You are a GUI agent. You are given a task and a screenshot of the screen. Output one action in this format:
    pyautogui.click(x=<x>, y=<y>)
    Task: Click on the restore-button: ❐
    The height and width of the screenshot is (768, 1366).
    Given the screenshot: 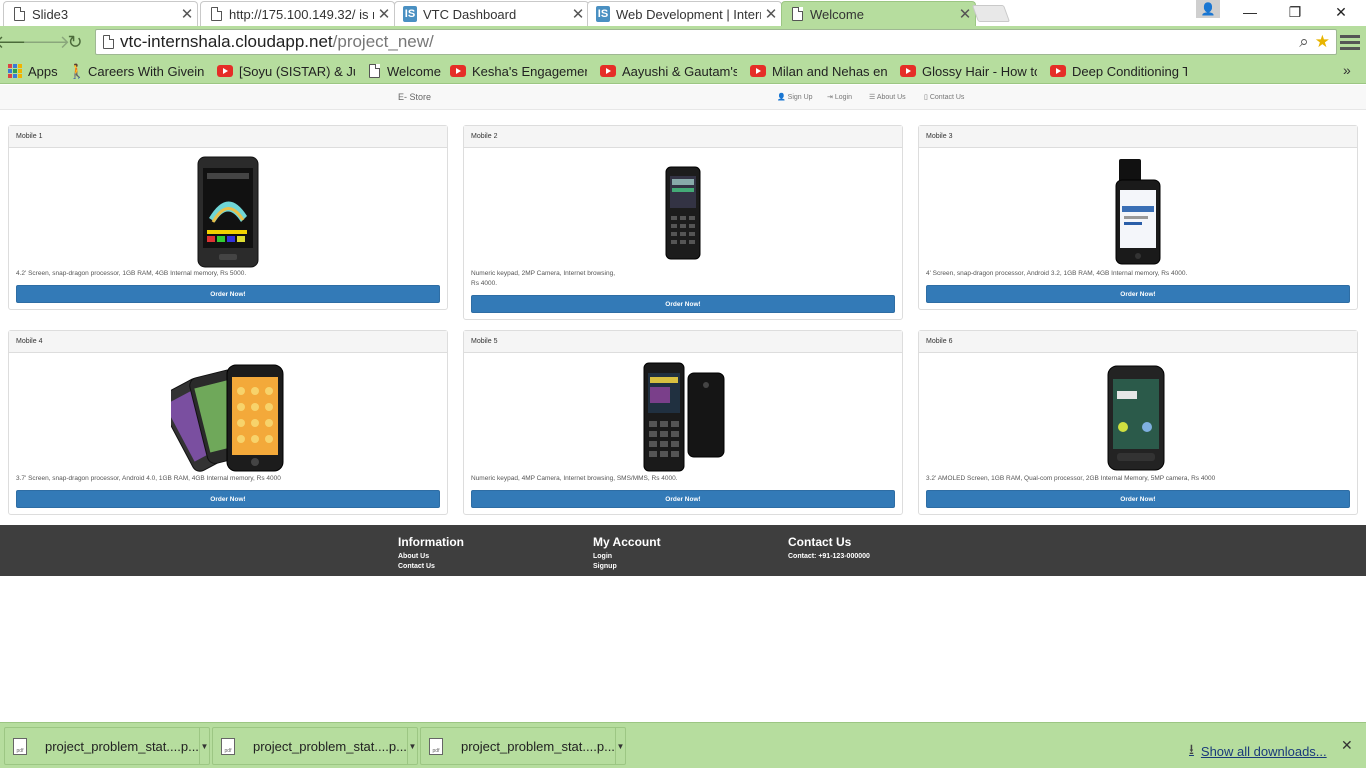 What is the action you would take?
    pyautogui.click(x=1295, y=12)
    